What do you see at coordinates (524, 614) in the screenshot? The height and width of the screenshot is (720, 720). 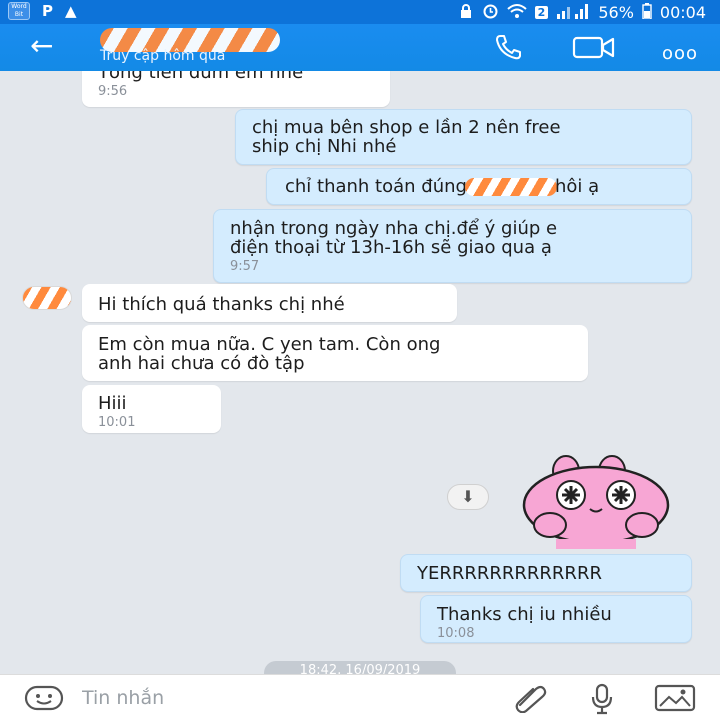 I see `message-text: Thanks chị iu nhiều` at bounding box center [524, 614].